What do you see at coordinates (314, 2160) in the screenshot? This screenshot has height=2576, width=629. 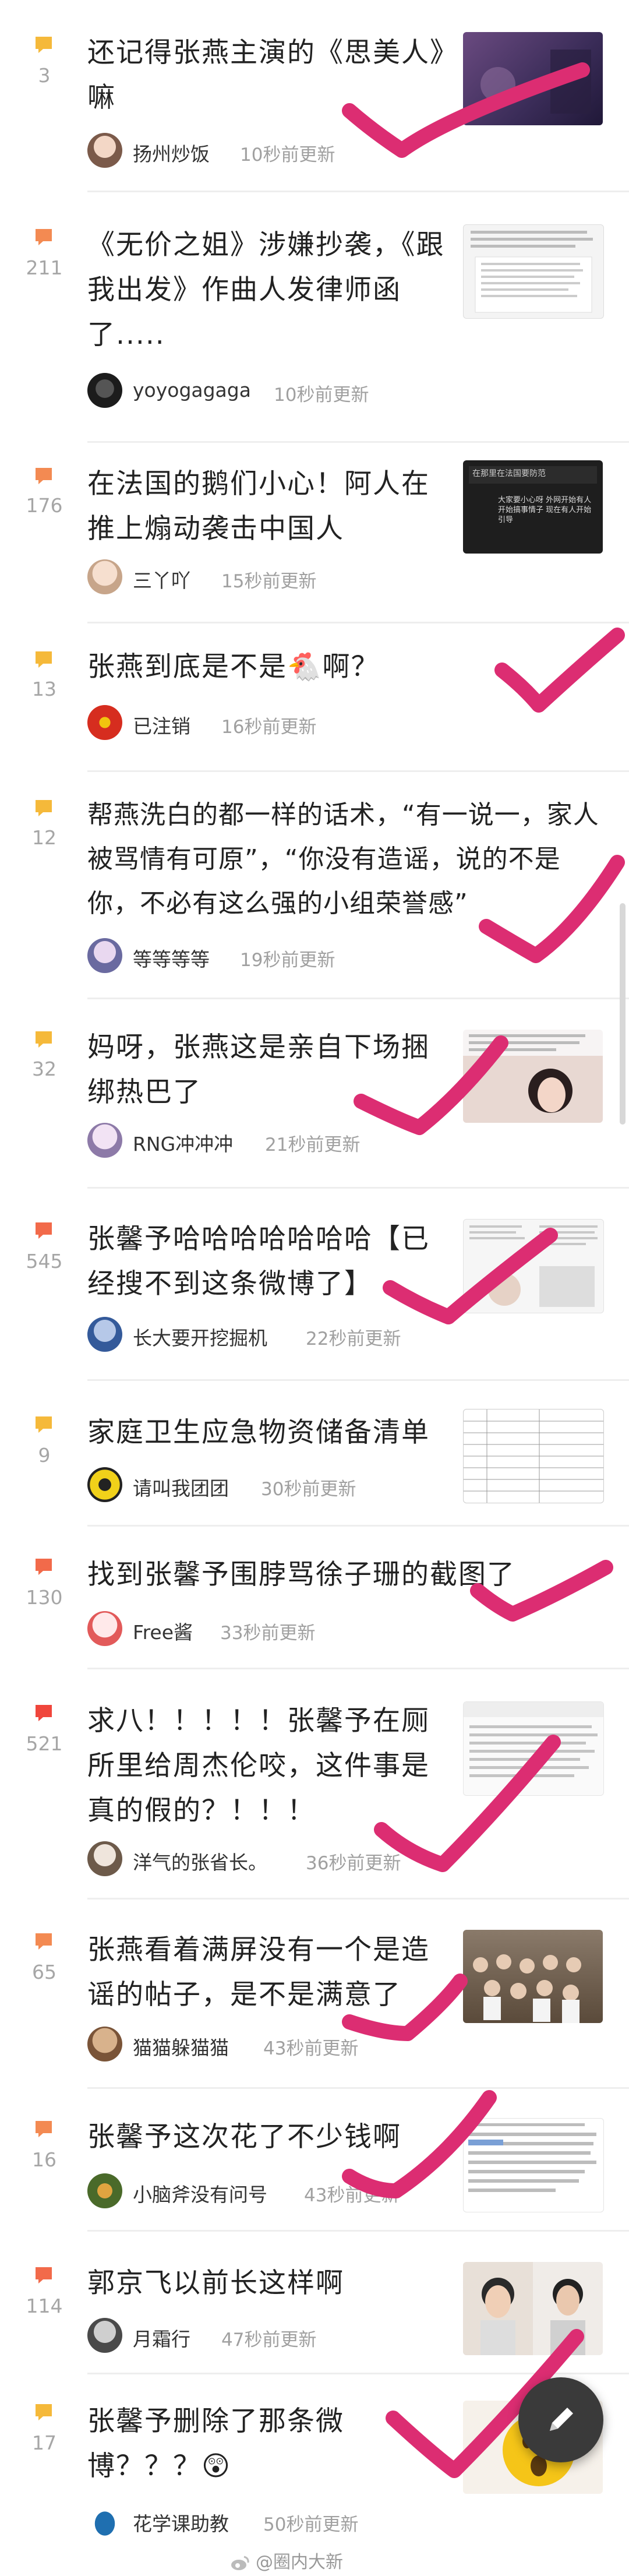 I see `list-item: 16 张馨予这次花了不少钱啊 小脑斧没有问号 43秒前更新` at bounding box center [314, 2160].